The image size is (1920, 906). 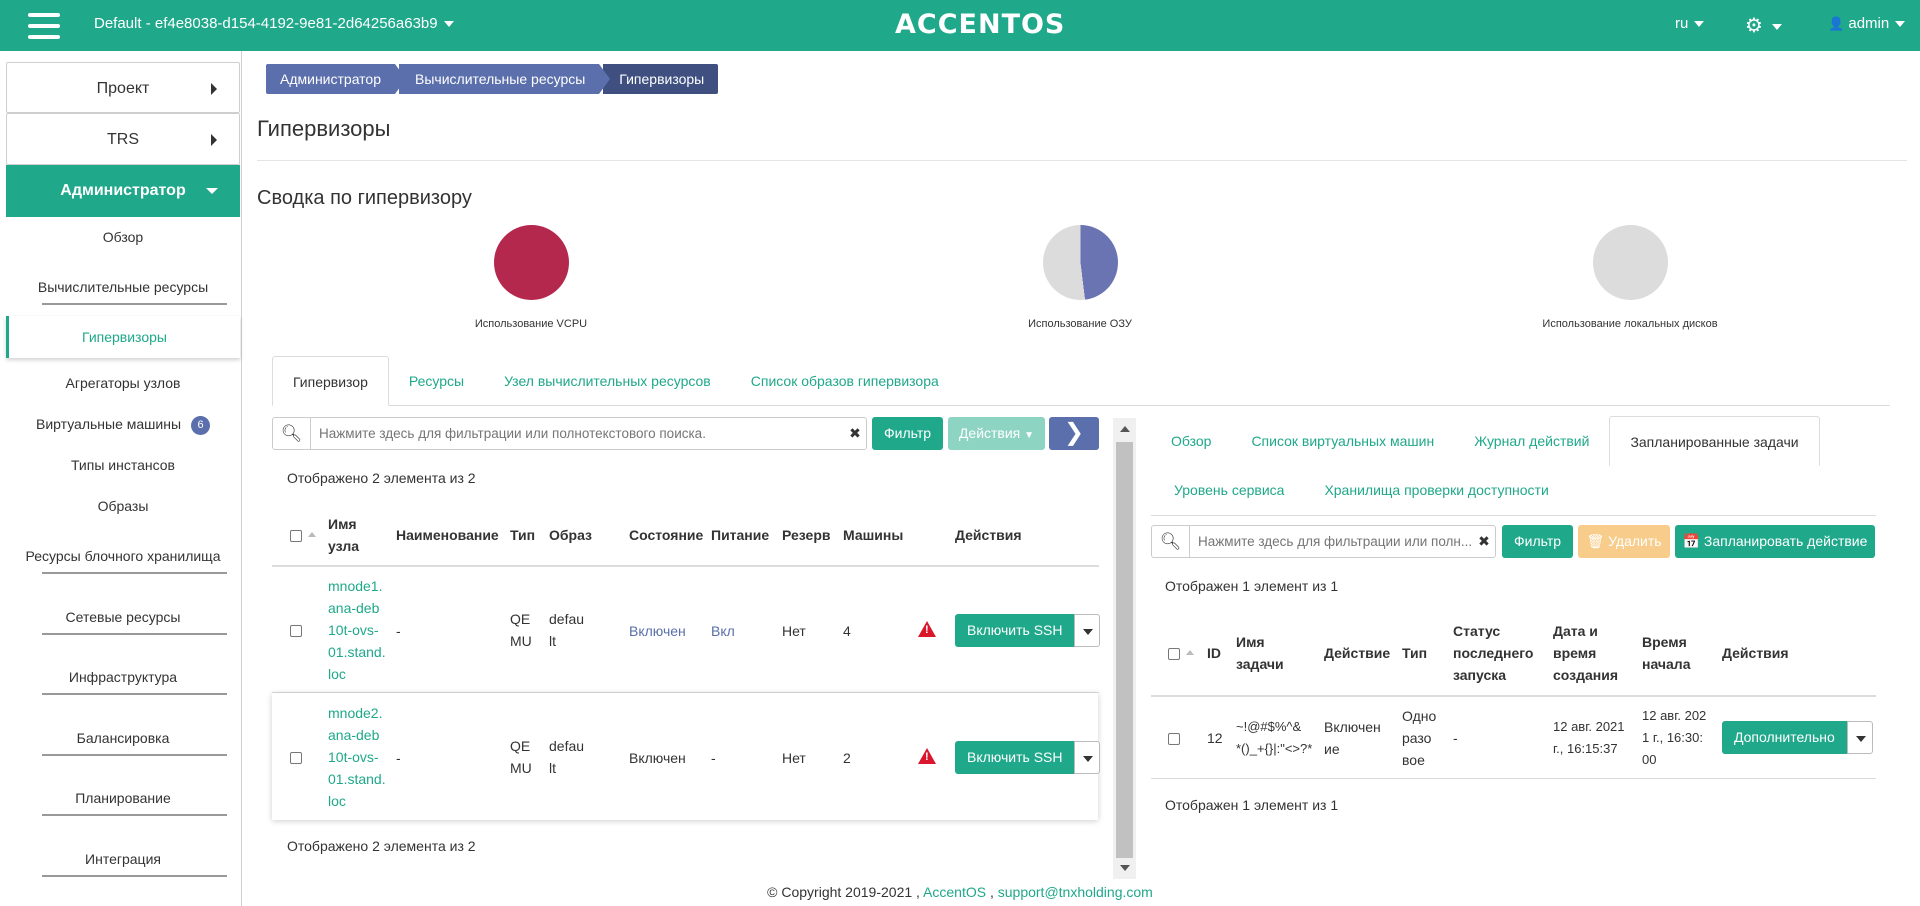 I want to click on column-header: Имя узла, so click(x=350, y=535).